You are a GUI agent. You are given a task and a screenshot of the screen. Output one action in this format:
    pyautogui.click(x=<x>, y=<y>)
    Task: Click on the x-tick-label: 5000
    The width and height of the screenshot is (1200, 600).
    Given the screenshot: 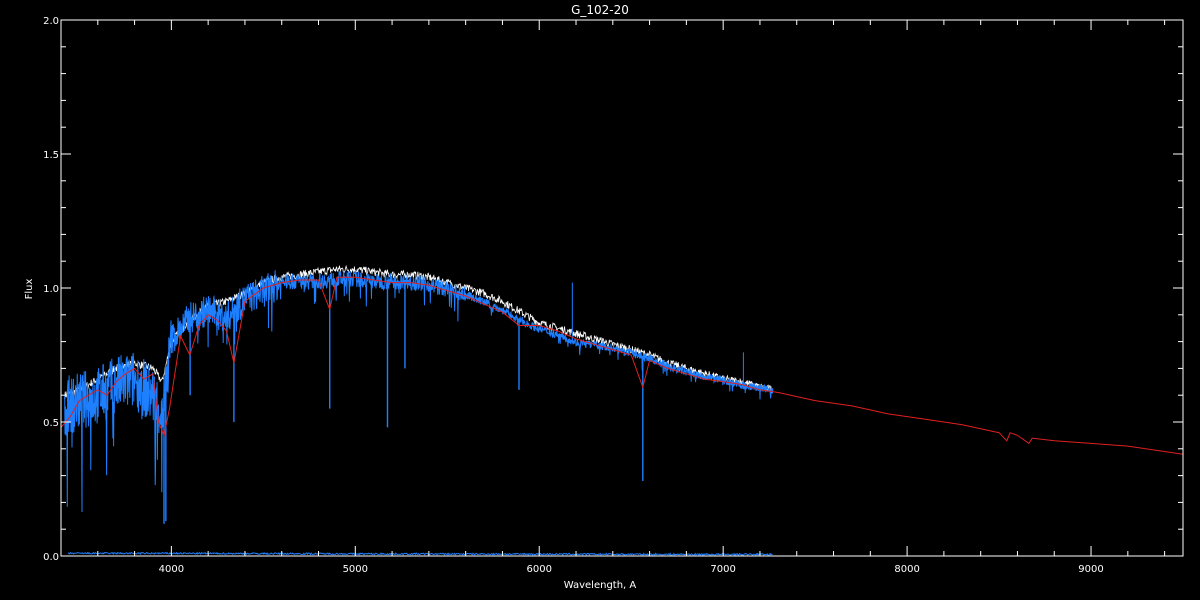 What is the action you would take?
    pyautogui.click(x=355, y=569)
    